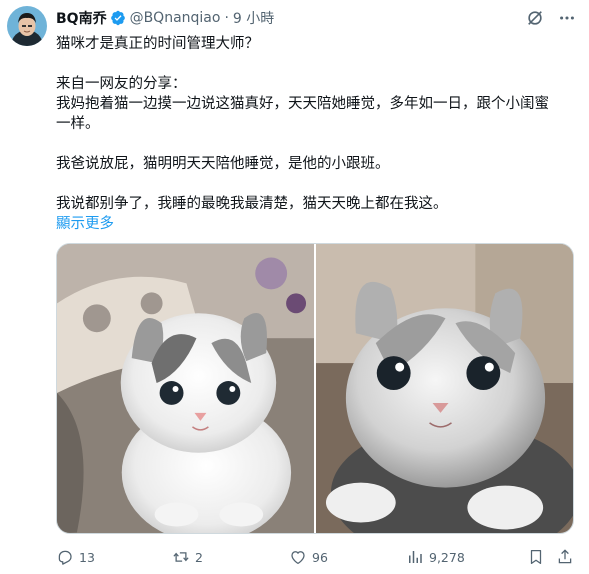 The width and height of the screenshot is (589, 574). I want to click on views-button: 9,278, so click(435, 557).